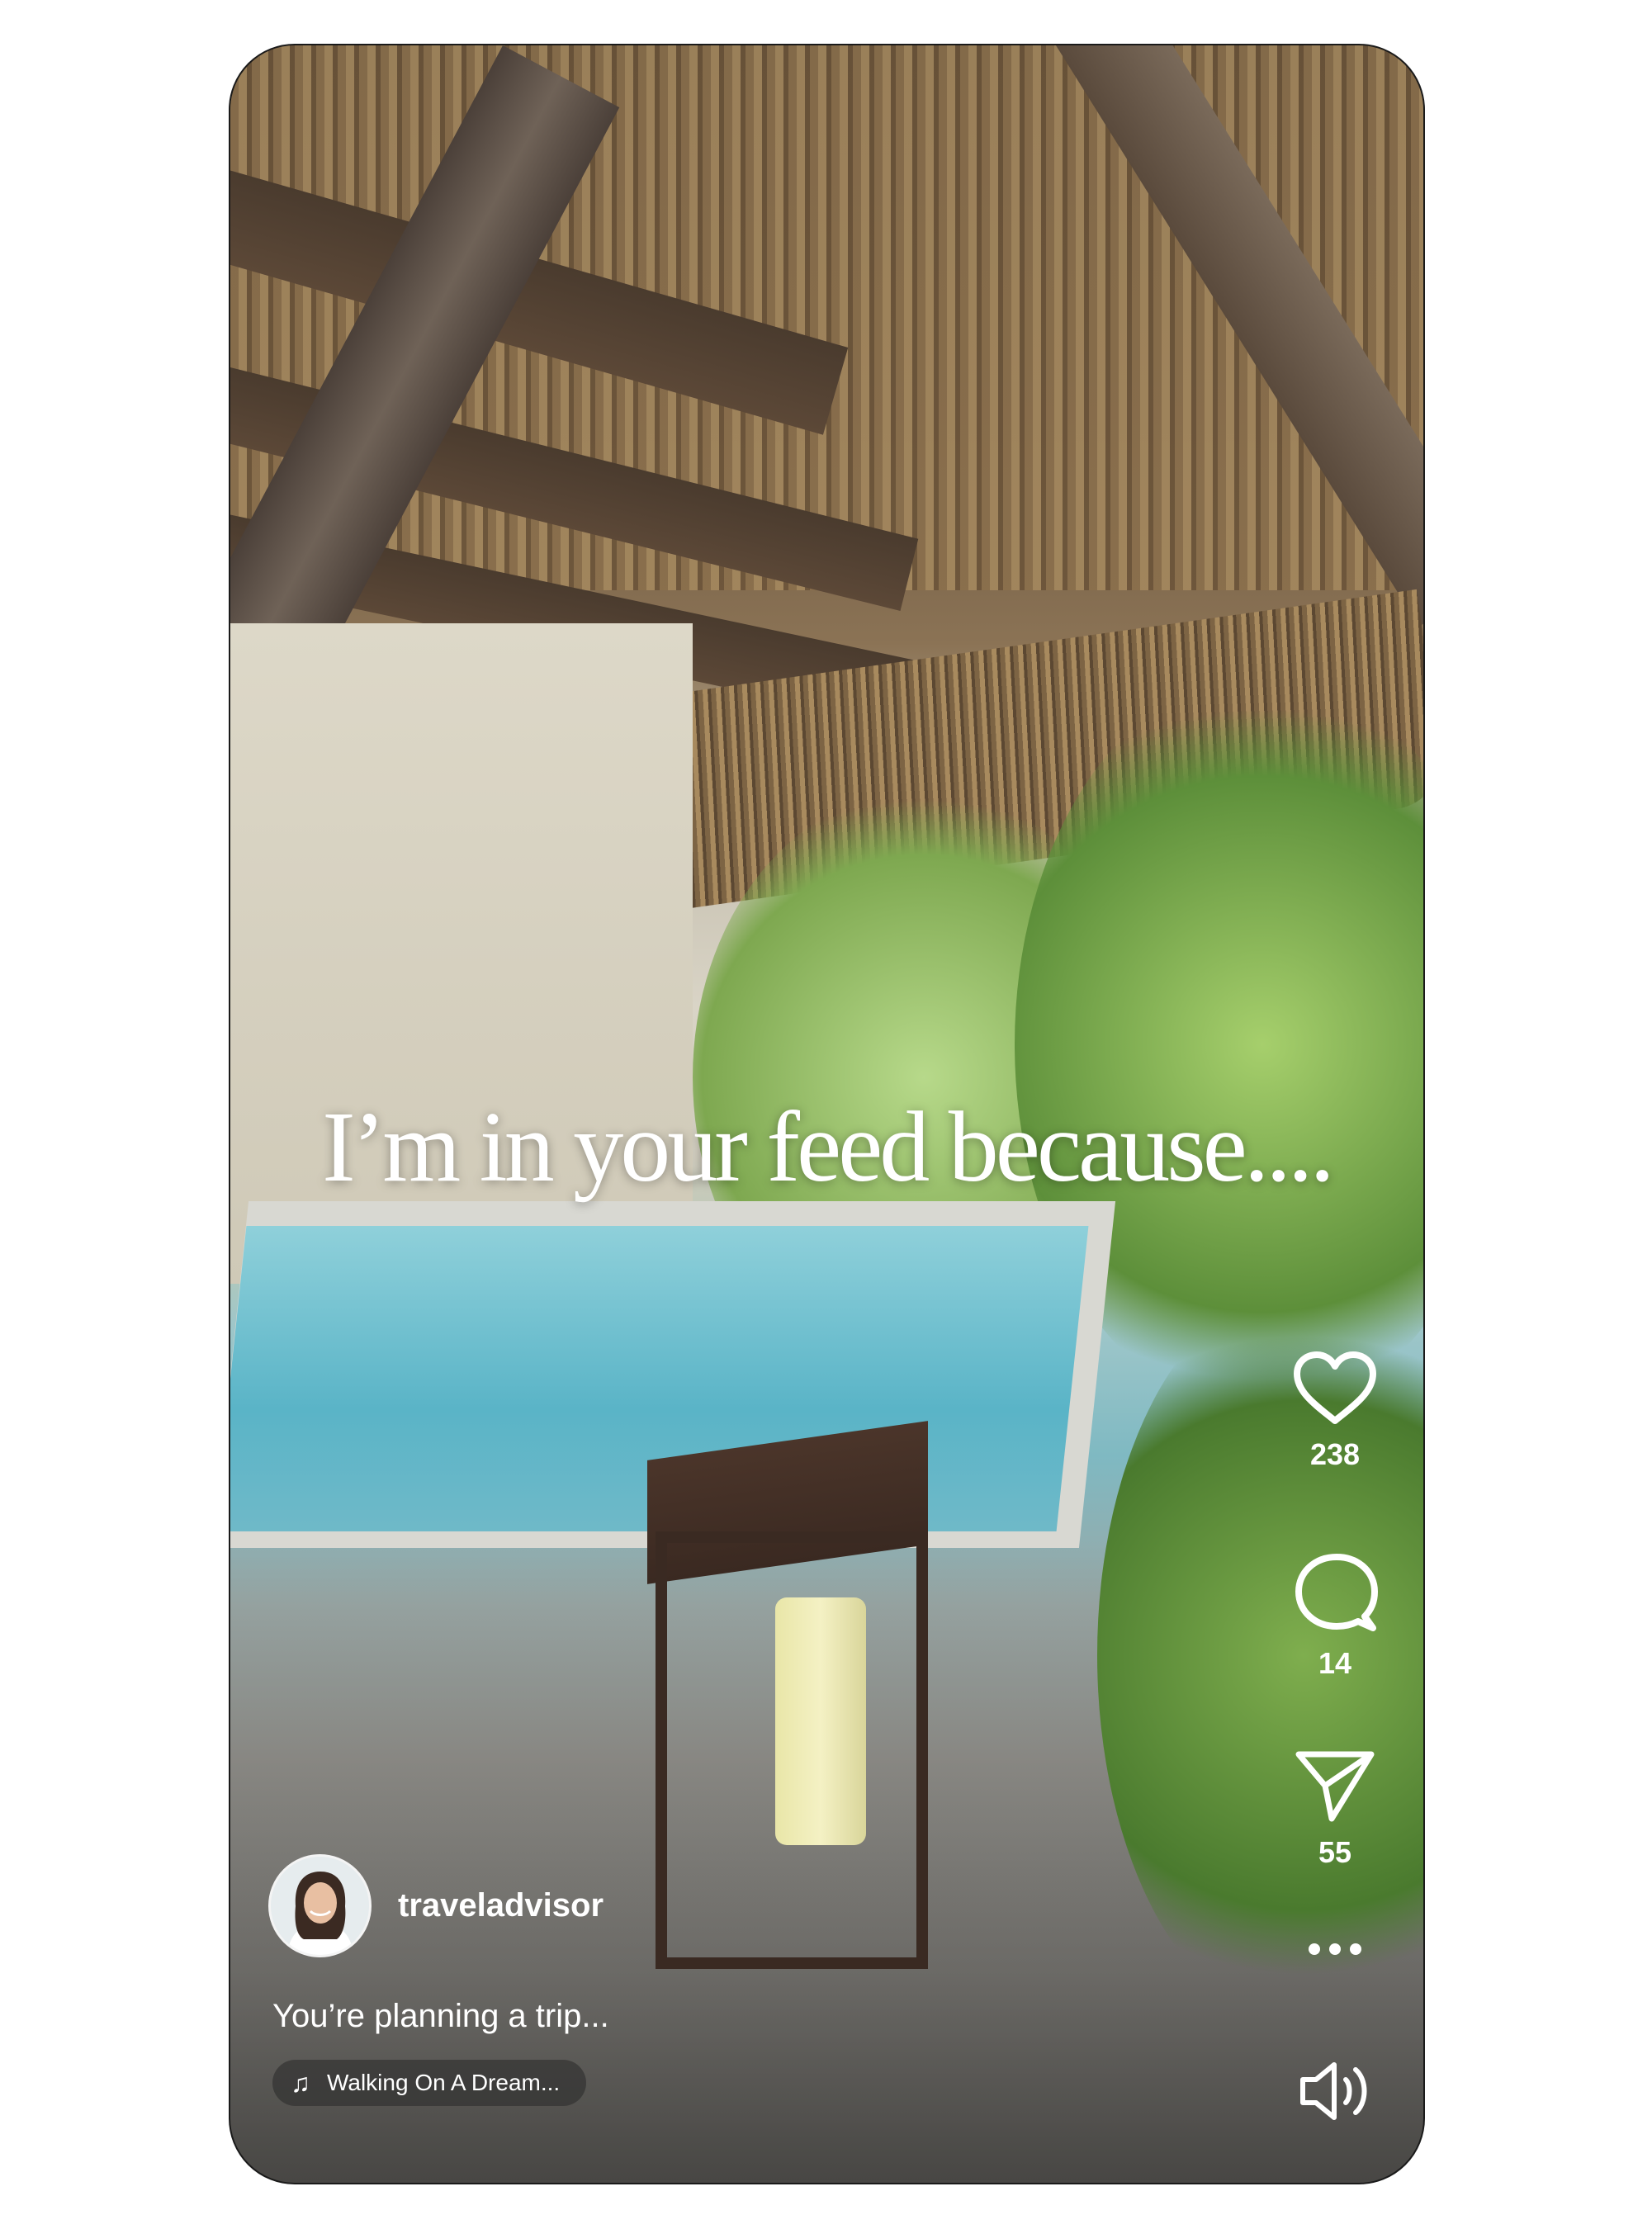 The height and width of the screenshot is (2229, 1652). I want to click on share-icon, so click(1335, 1787).